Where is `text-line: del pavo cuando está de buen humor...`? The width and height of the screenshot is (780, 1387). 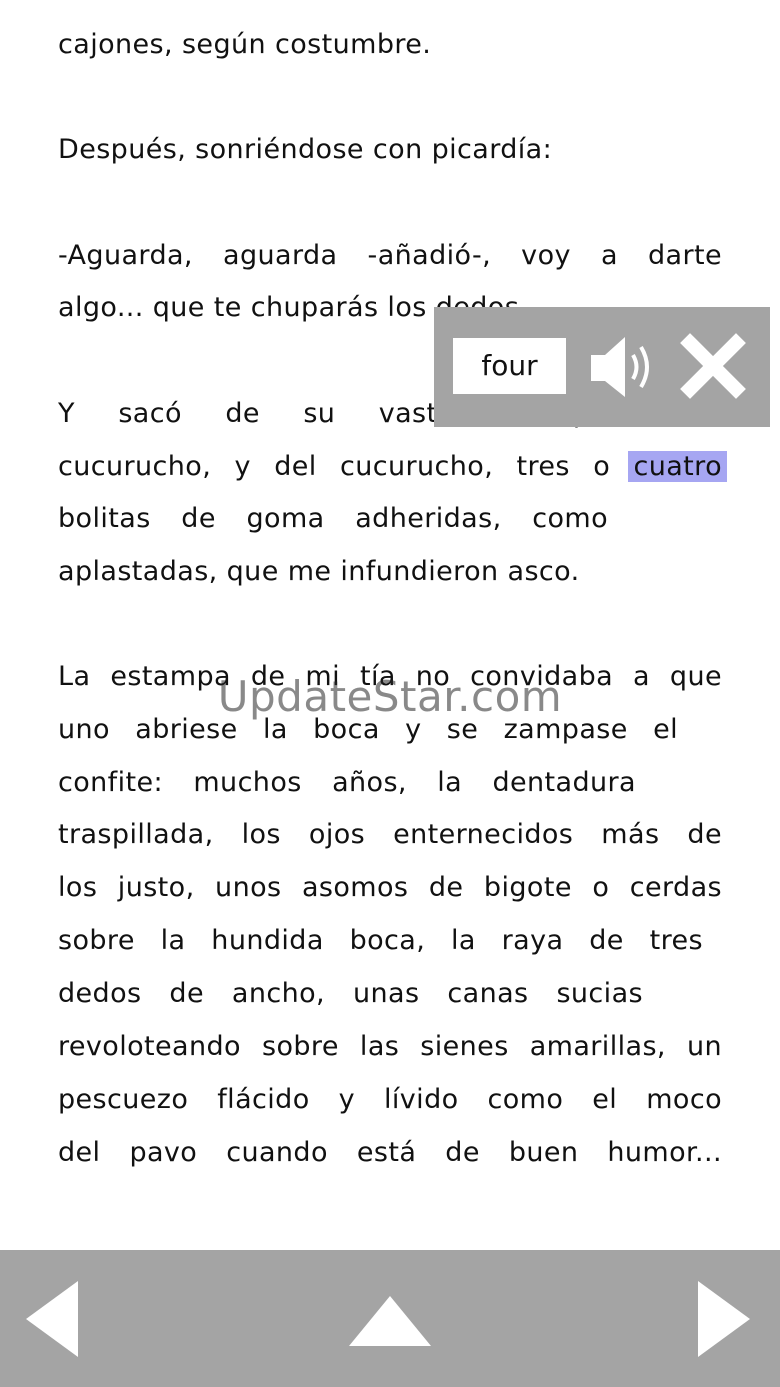 text-line: del pavo cuando está de buen humor... is located at coordinates (390, 1152).